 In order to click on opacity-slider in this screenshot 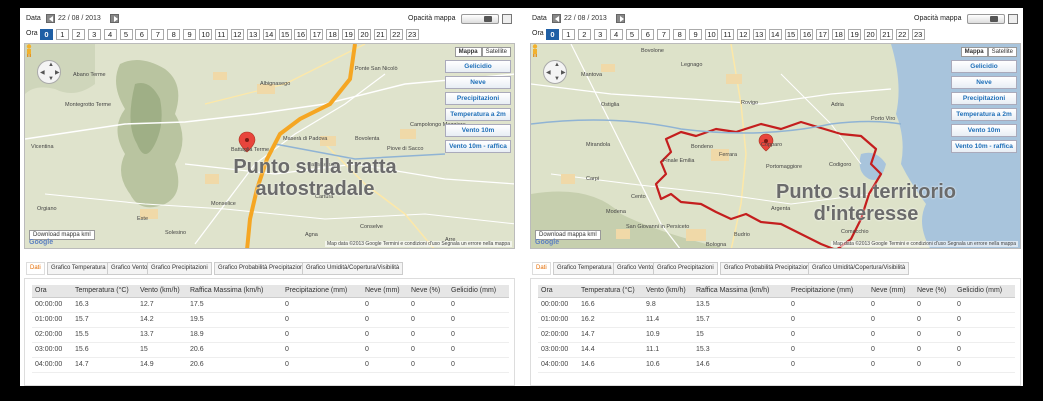, I will do `click(480, 19)`.